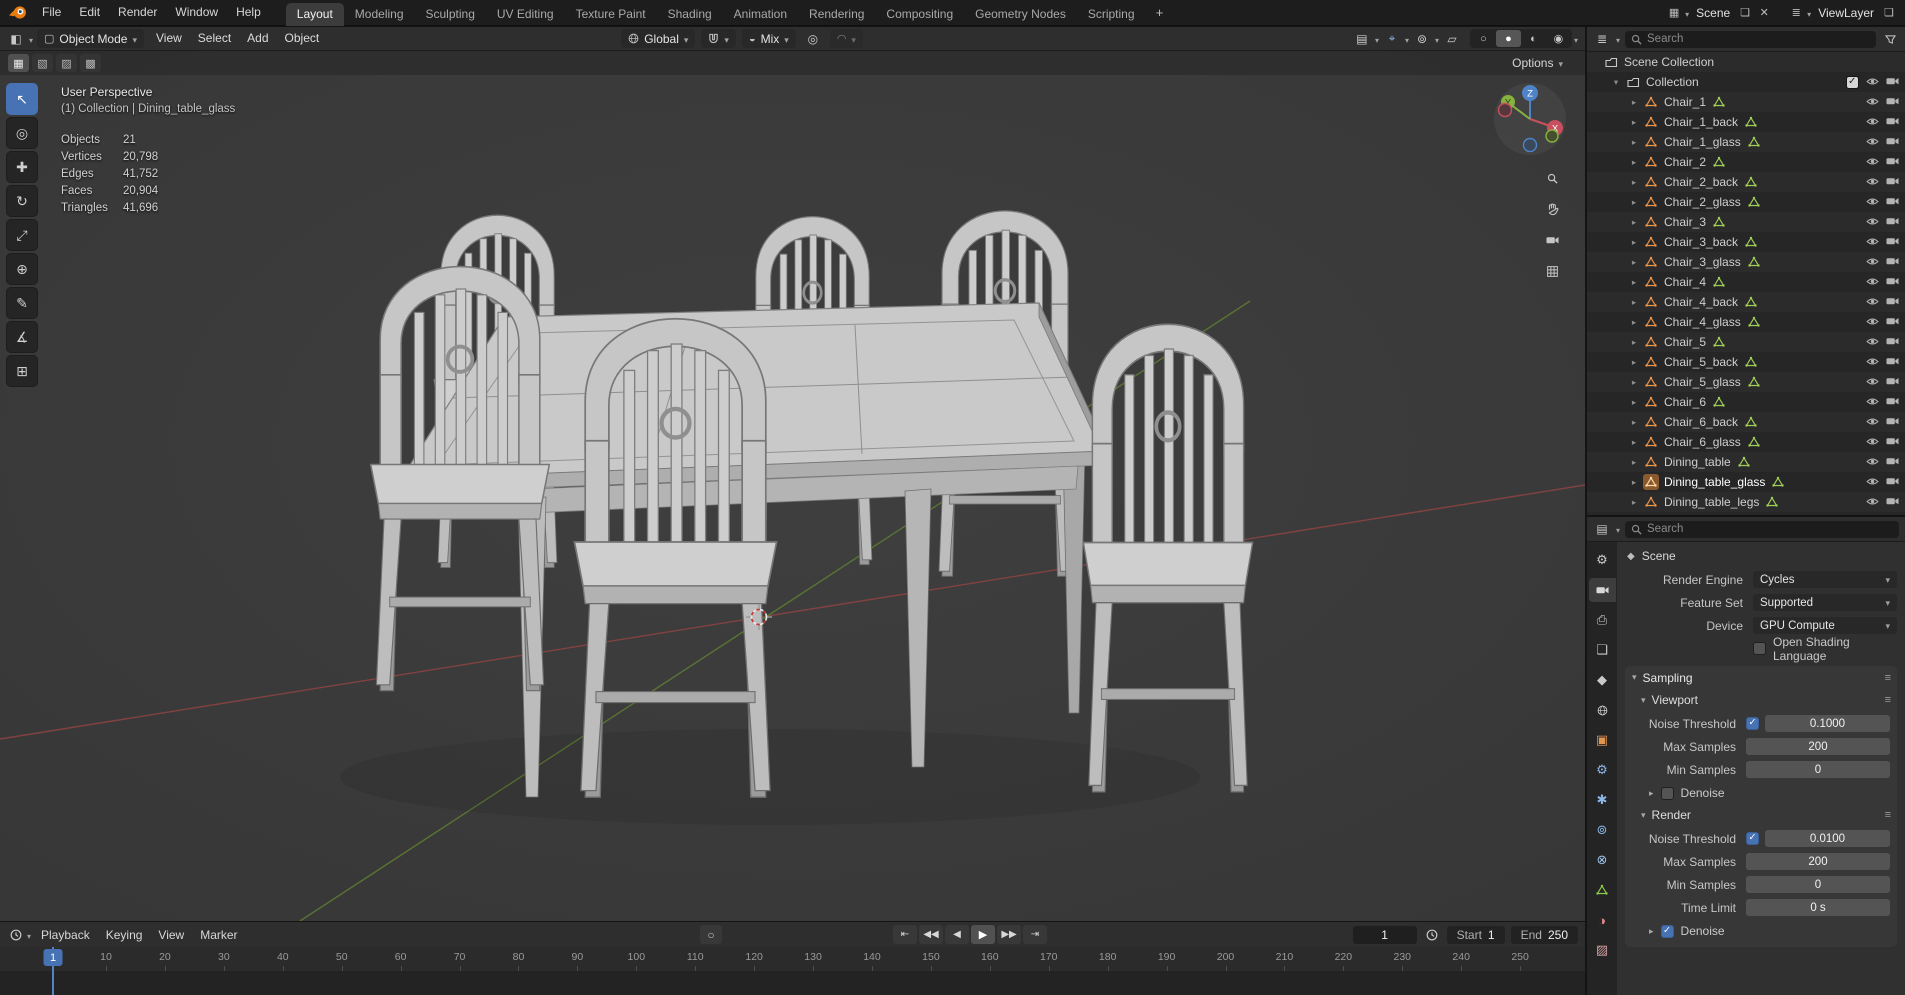 The image size is (1905, 995). What do you see at coordinates (1818, 884) in the screenshot?
I see `render-min-samples-field: 0` at bounding box center [1818, 884].